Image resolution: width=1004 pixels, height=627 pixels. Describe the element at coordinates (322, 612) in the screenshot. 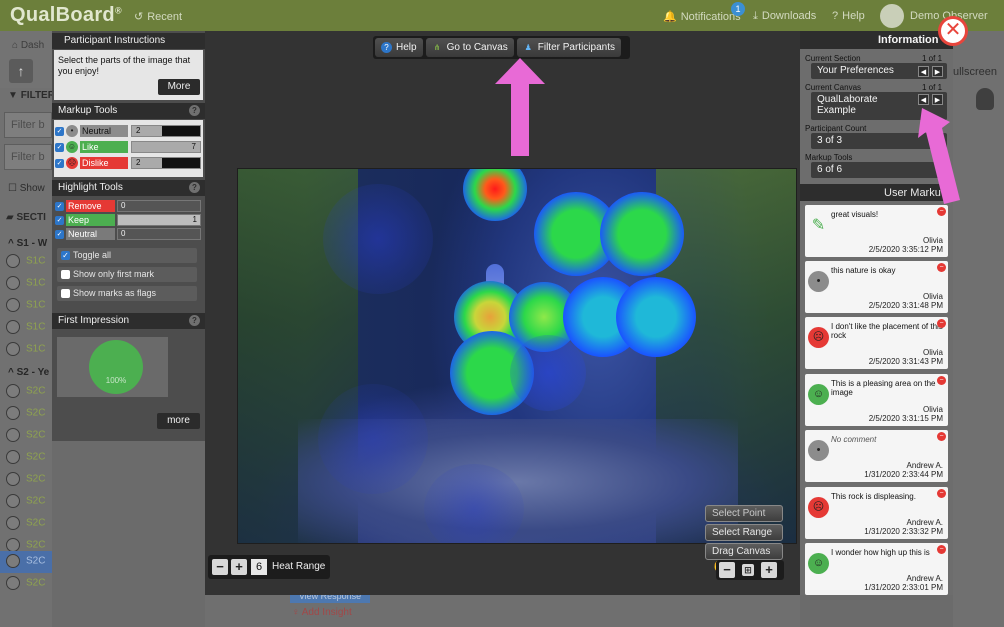

I see `add-insight-link: ♀ Add Insight` at that location.